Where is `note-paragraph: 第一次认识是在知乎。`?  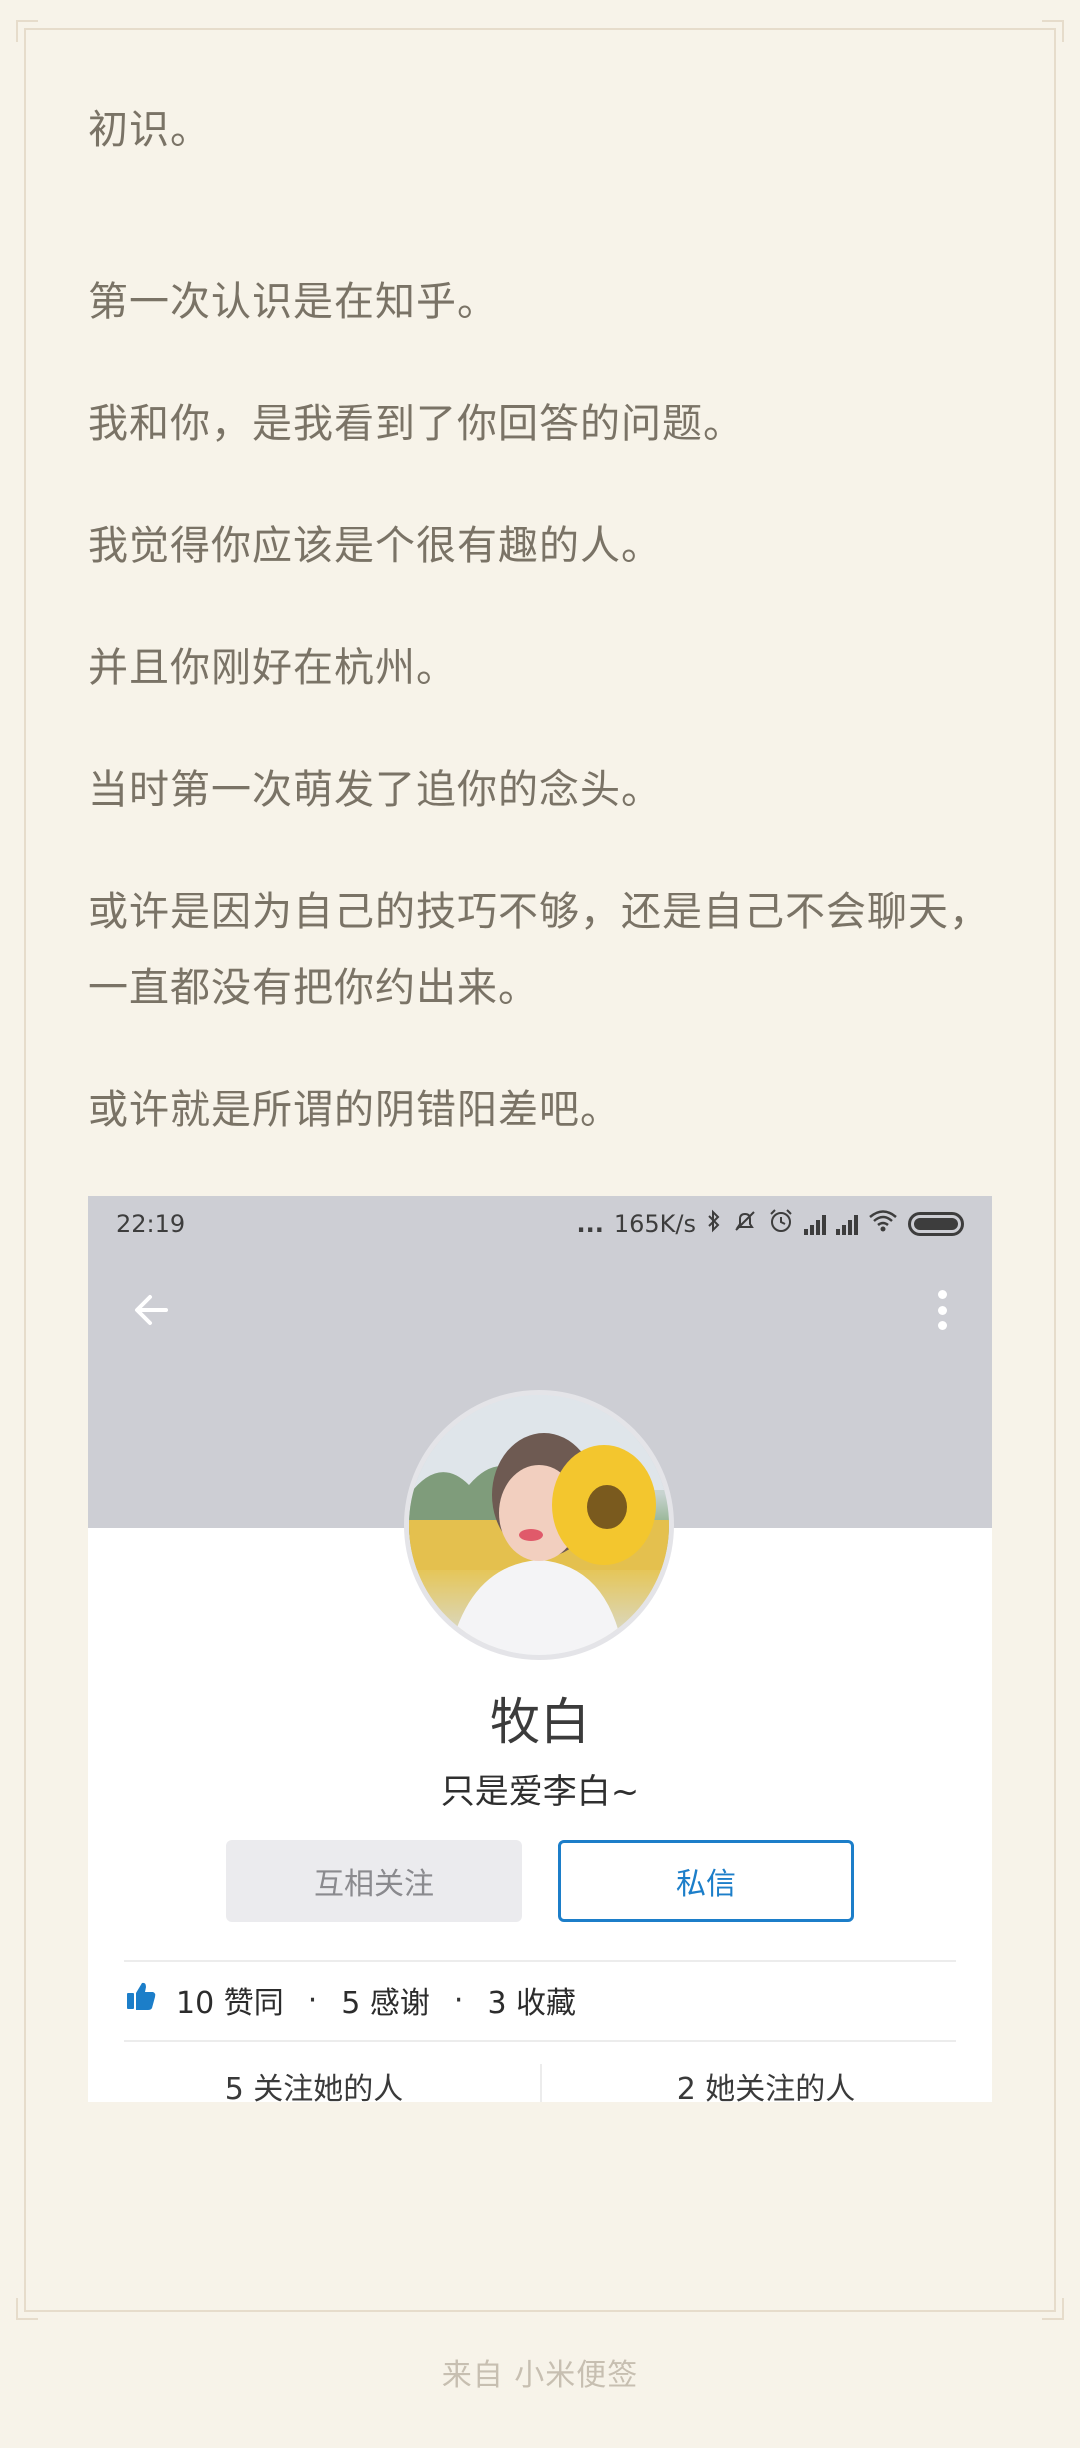 note-paragraph: 第一次认识是在知乎。 is located at coordinates (293, 302).